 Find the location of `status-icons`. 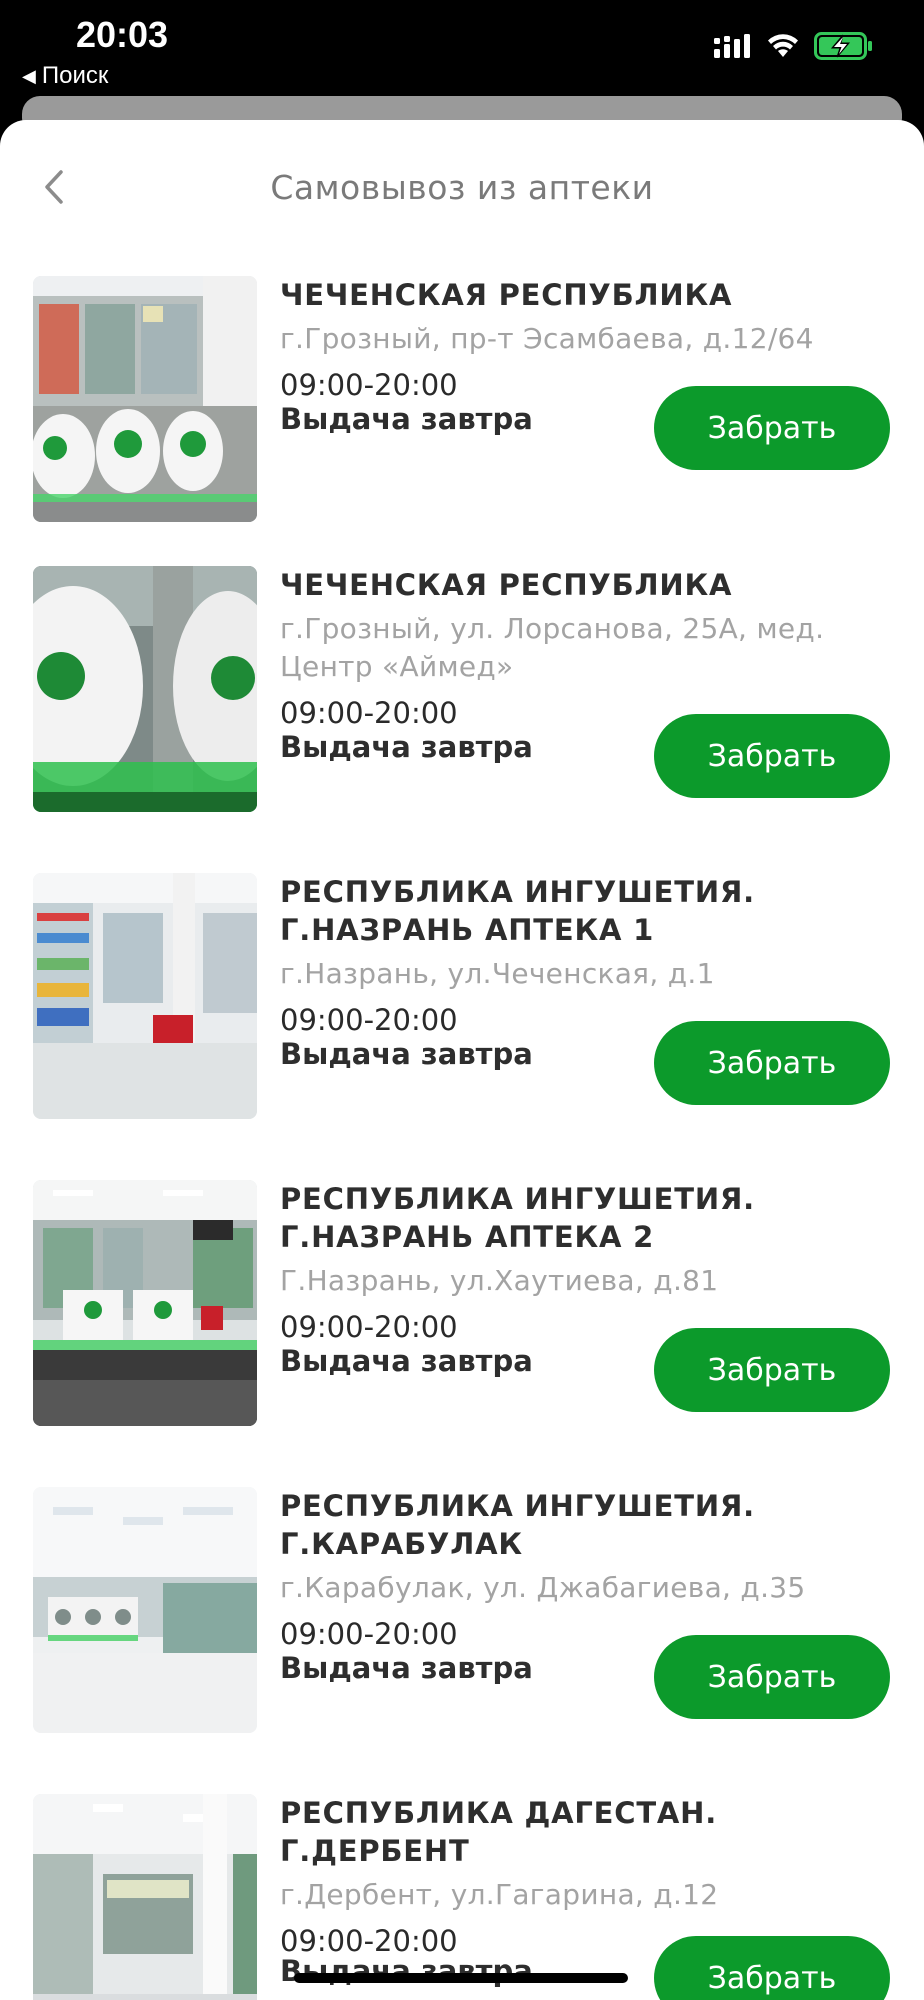

status-icons is located at coordinates (794, 46).